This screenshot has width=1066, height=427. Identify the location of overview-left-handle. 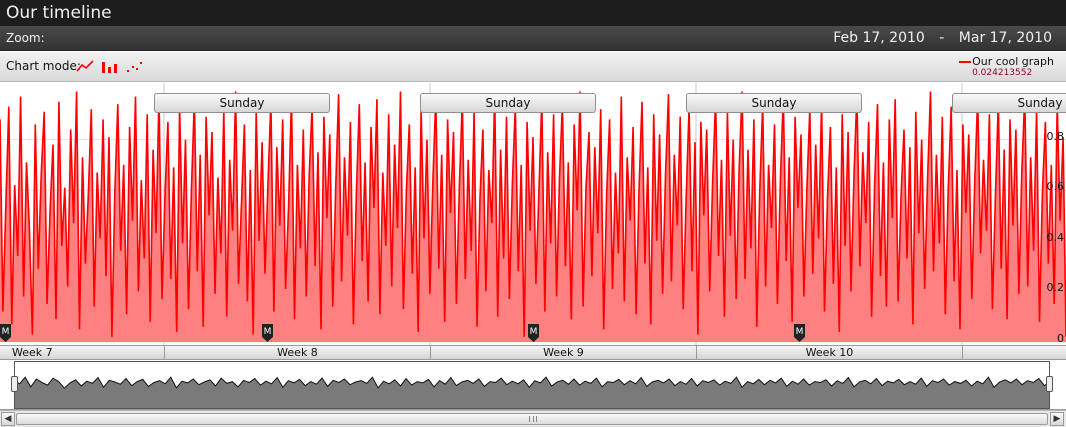
(14, 384).